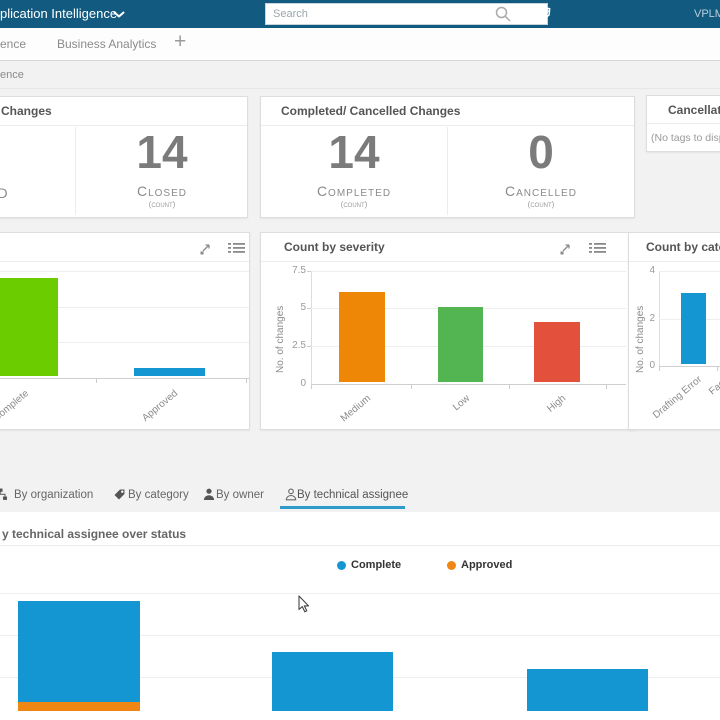 The height and width of the screenshot is (720, 720). Describe the element at coordinates (26, 111) in the screenshot. I see `card-title: Changes` at that location.